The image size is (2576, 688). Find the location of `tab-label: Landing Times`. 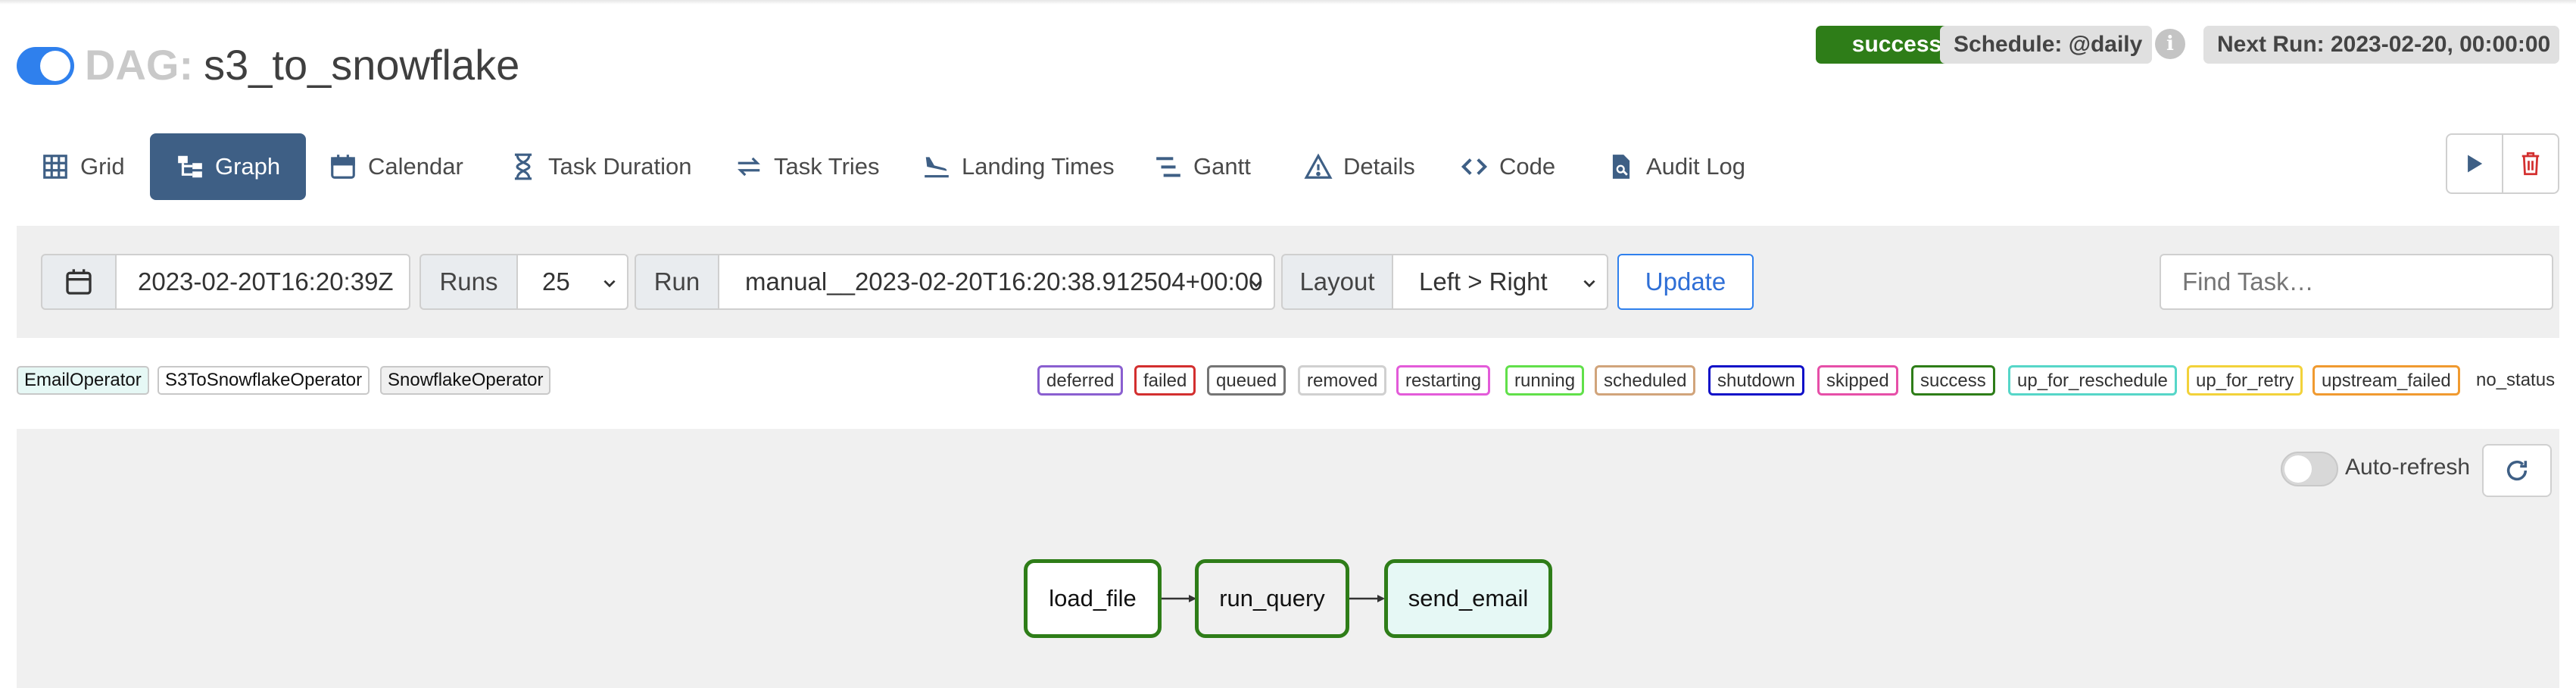

tab-label: Landing Times is located at coordinates (1038, 166).